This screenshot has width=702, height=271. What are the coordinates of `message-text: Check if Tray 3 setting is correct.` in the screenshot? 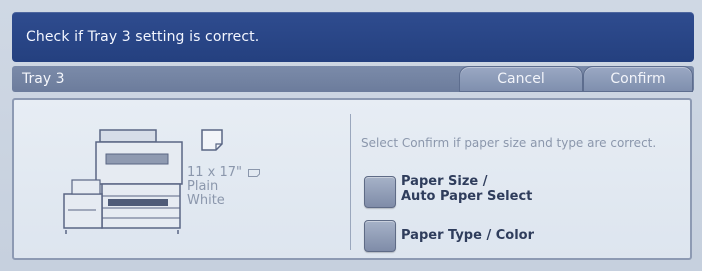 It's located at (143, 37).